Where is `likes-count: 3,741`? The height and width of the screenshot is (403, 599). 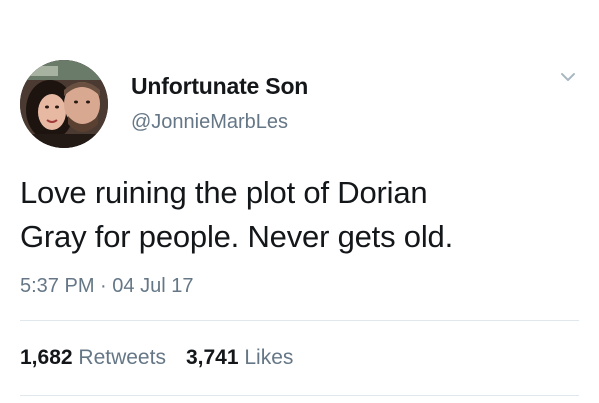
likes-count: 3,741 is located at coordinates (212, 357).